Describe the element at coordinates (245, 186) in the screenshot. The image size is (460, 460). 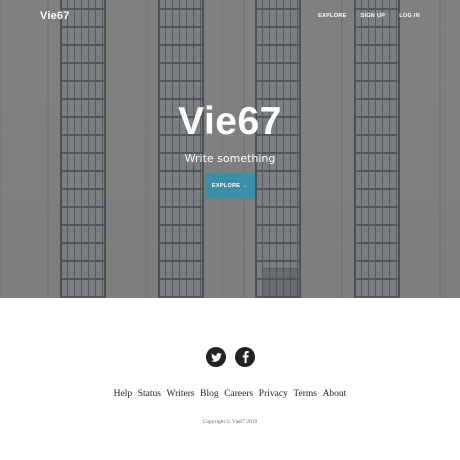
I see `arrow-right-icon: →` at that location.